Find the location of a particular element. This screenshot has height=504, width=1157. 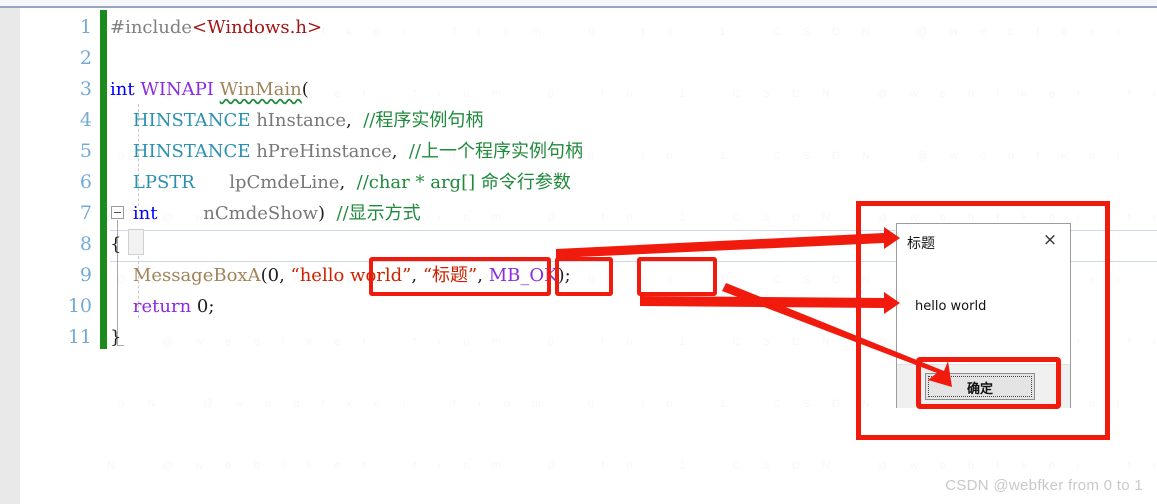

code-line: int WINAPI WinMain( is located at coordinates (209, 89).